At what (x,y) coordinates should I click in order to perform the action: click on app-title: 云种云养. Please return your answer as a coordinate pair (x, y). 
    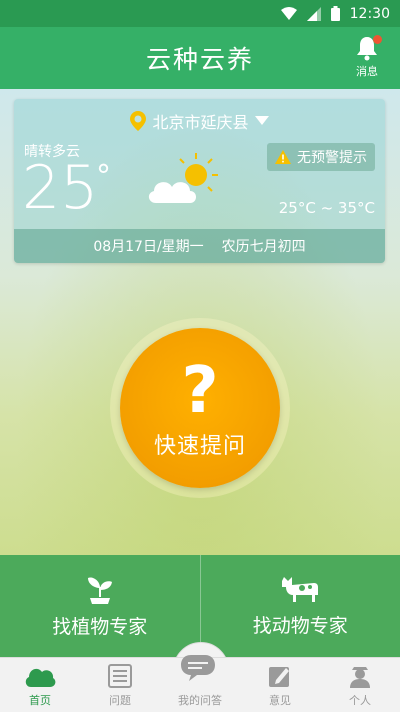
    Looking at the image, I should click on (200, 58).